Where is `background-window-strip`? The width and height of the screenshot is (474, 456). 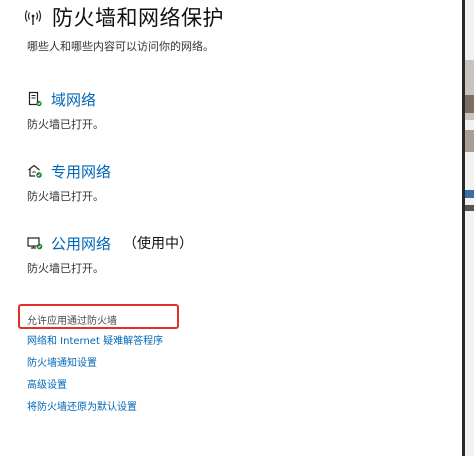
background-window-strip is located at coordinates (469, 228).